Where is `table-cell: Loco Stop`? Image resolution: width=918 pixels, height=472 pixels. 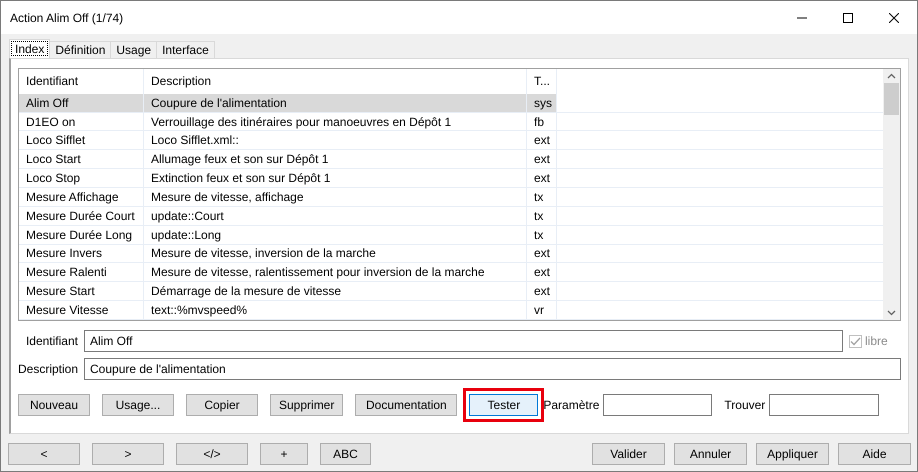
table-cell: Loco Stop is located at coordinates (81, 178).